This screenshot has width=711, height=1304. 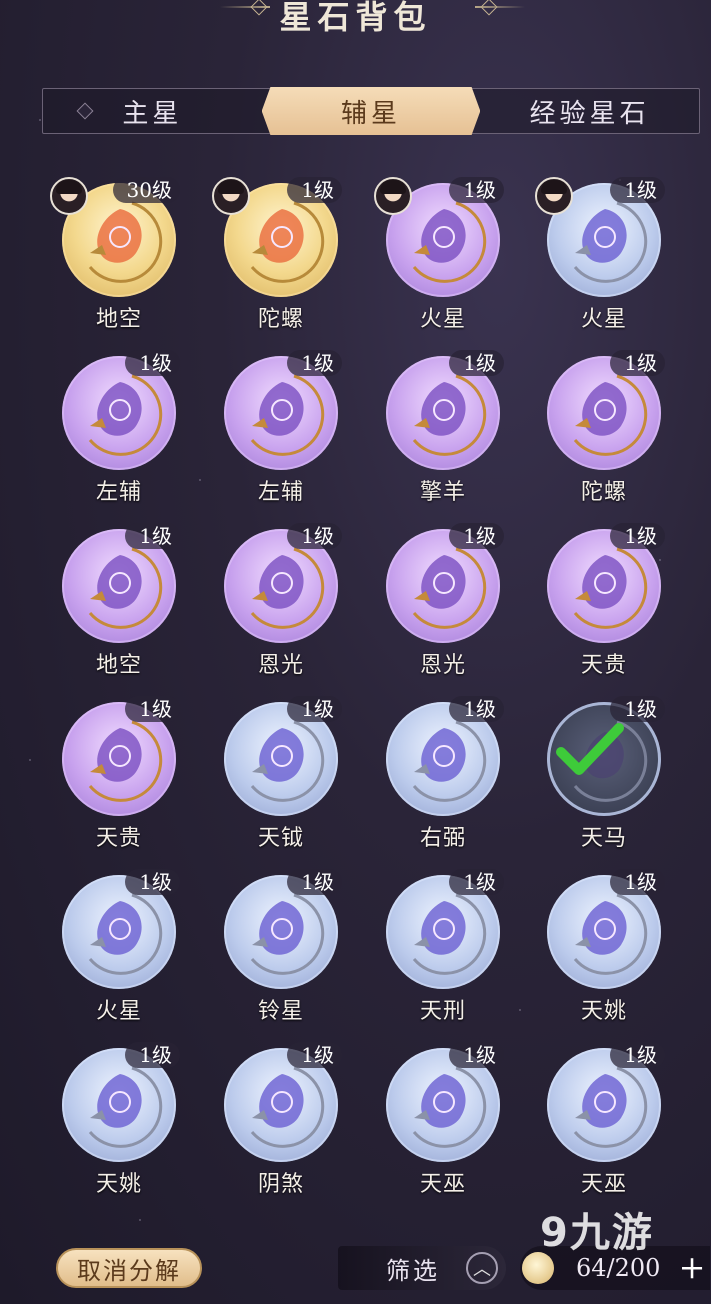 I want to click on diamond-ornament-icon, so click(x=259, y=8).